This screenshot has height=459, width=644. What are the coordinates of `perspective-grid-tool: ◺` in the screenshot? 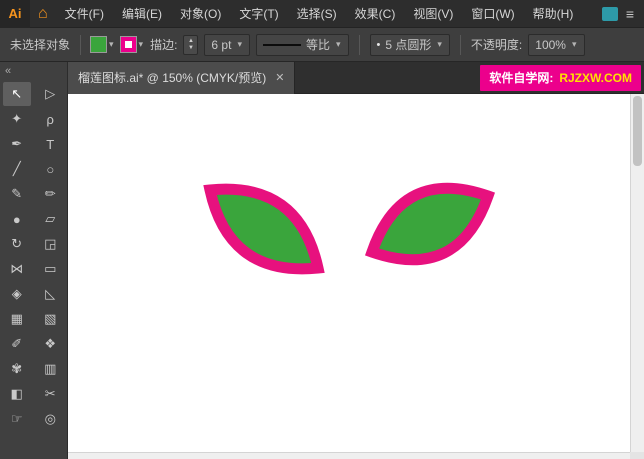 It's located at (50, 294).